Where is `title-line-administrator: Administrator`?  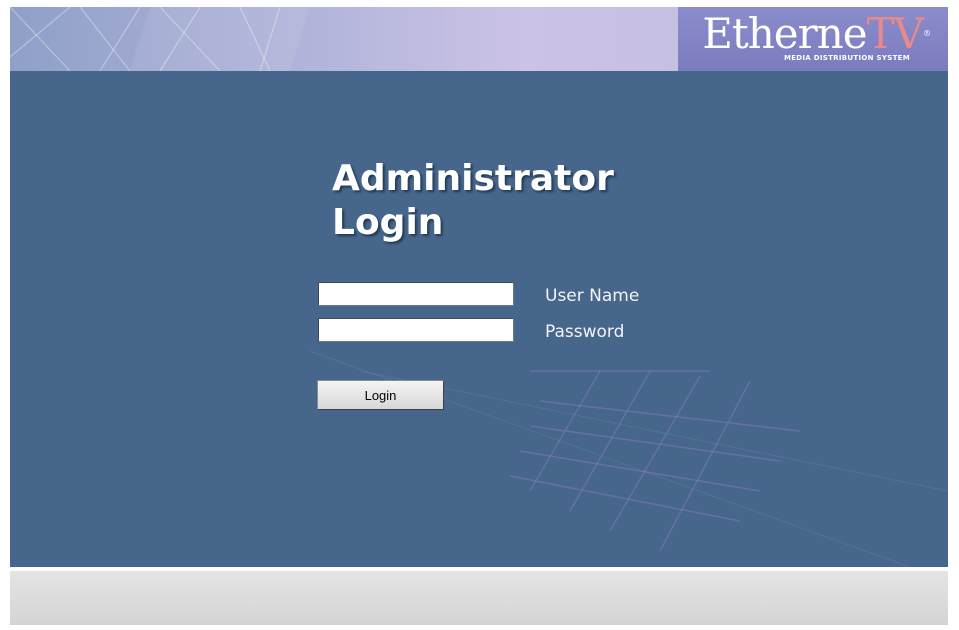
title-line-administrator: Administrator is located at coordinates (473, 178).